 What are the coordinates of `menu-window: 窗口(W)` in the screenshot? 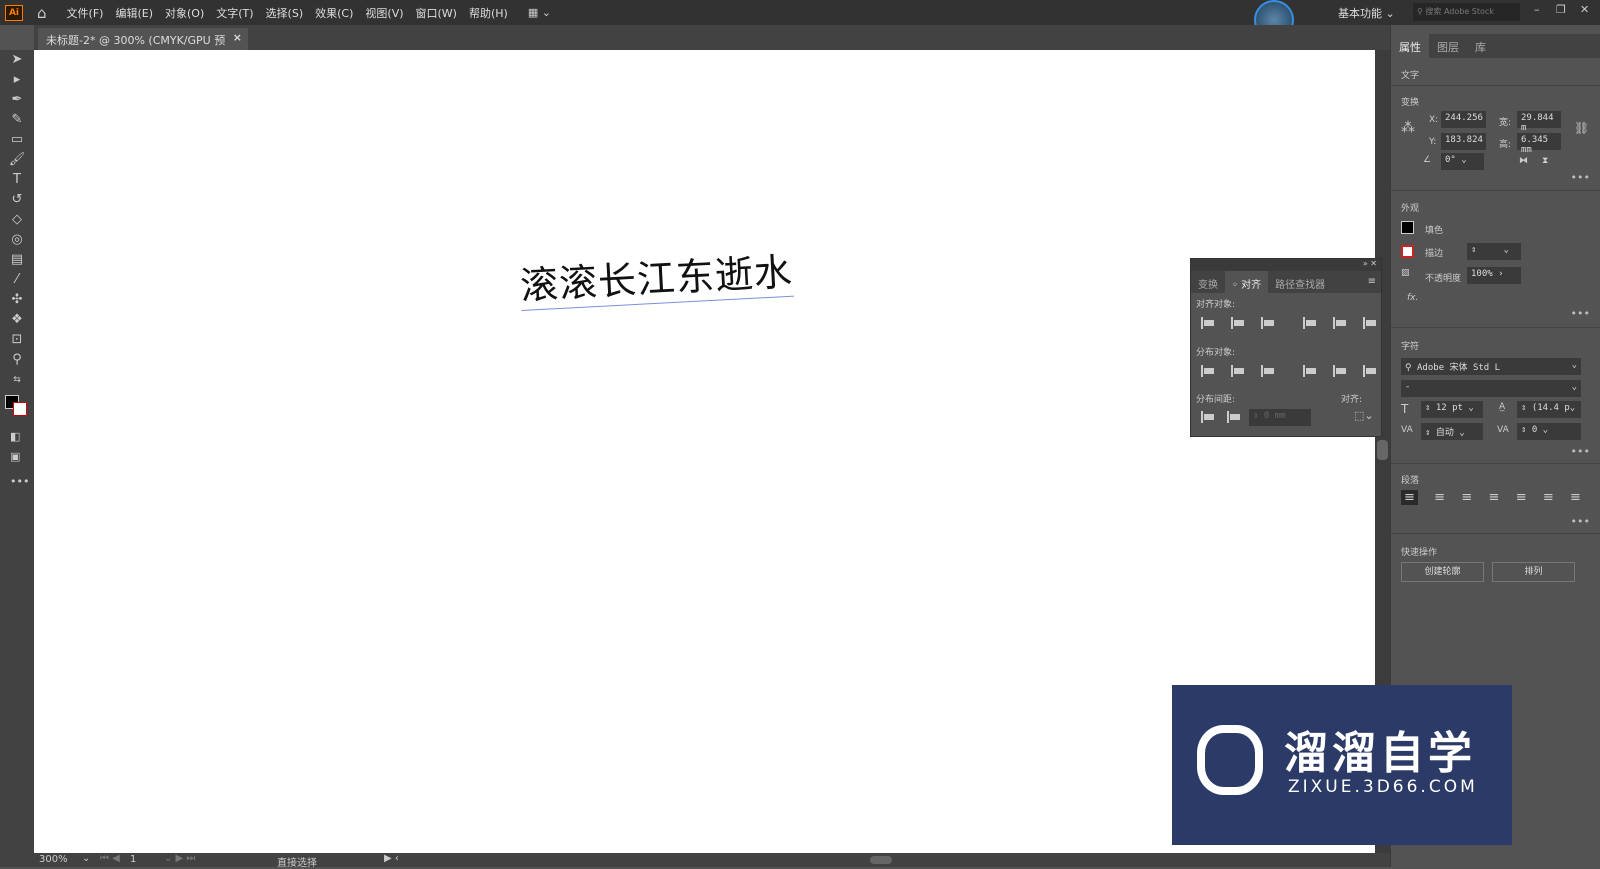 It's located at (436, 13).